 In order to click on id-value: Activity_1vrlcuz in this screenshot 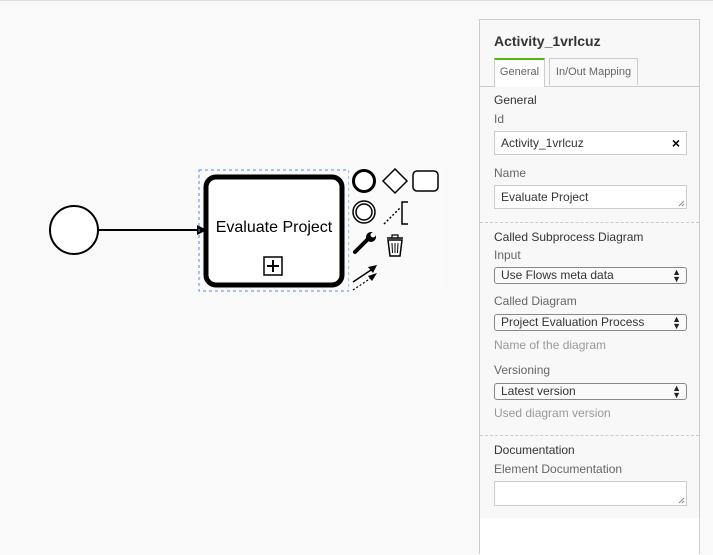, I will do `click(542, 143)`.